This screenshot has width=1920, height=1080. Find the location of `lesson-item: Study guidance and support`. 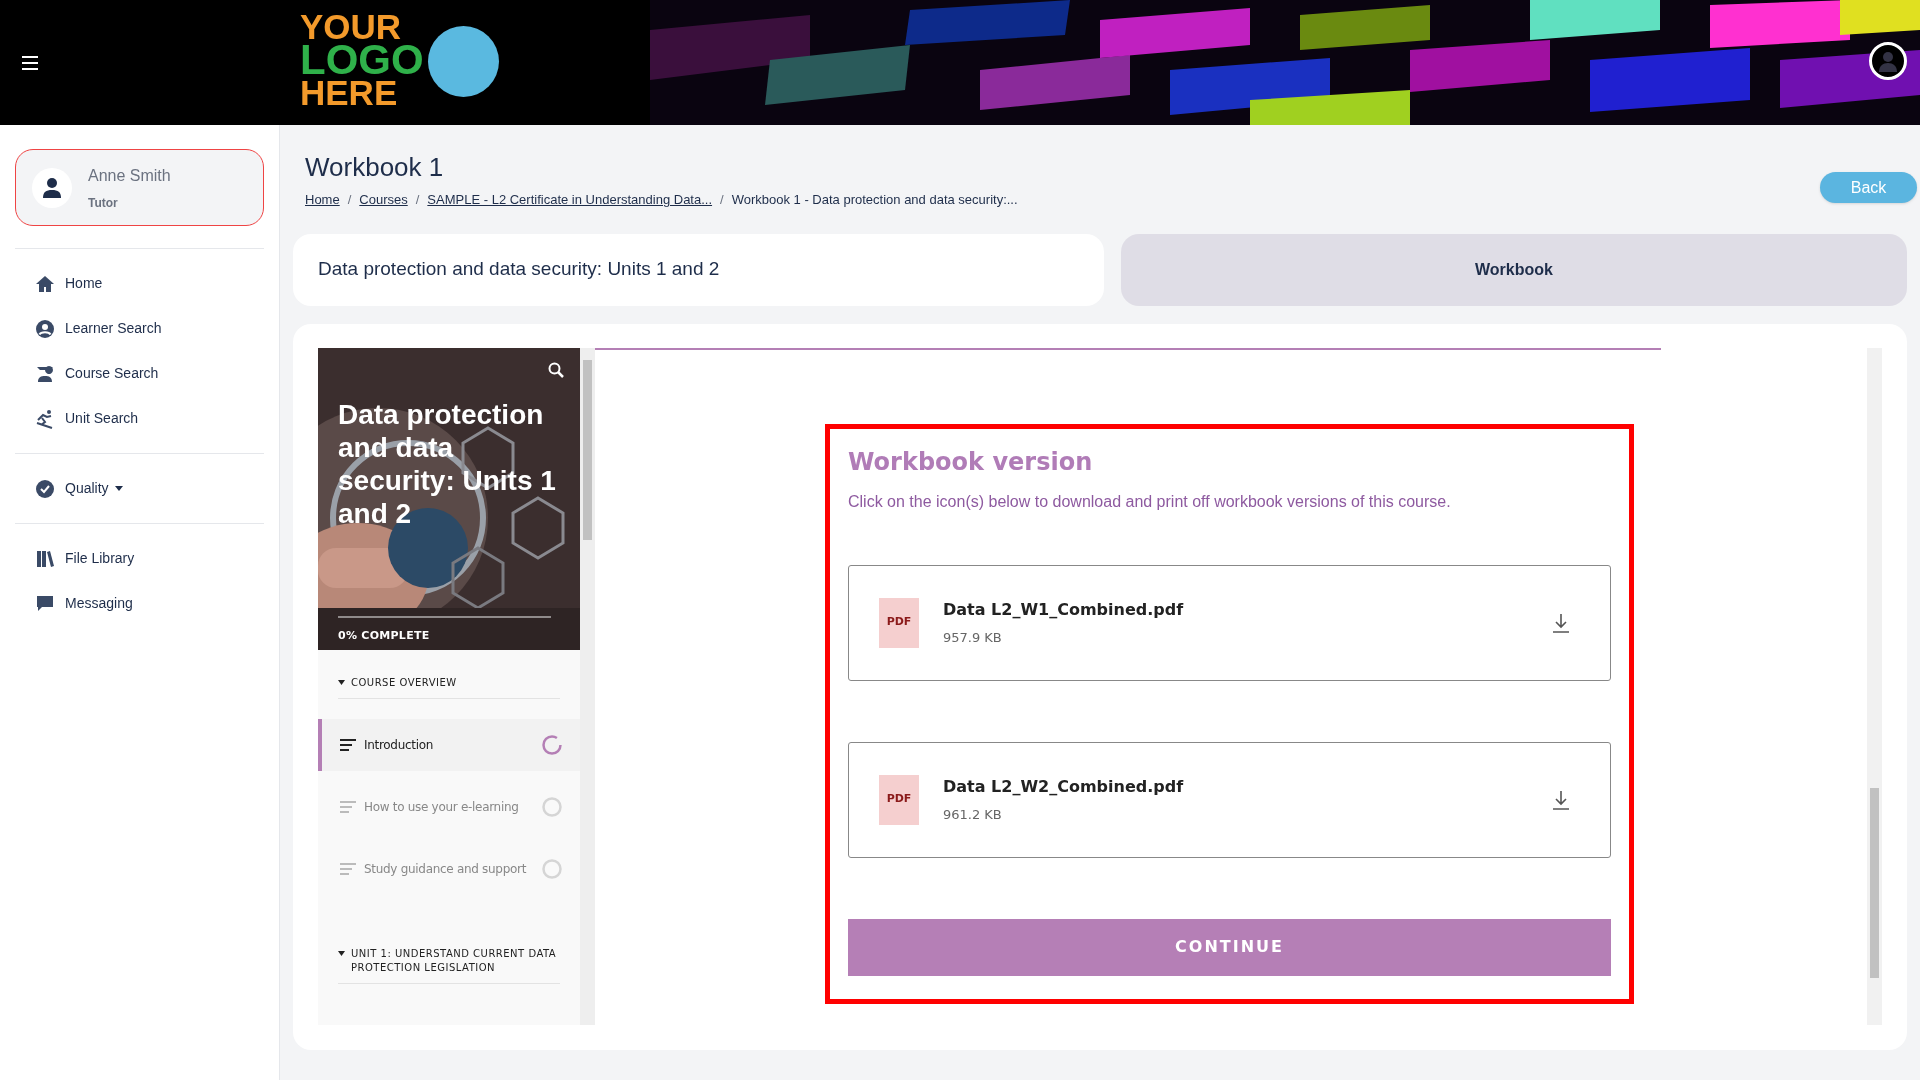

lesson-item: Study guidance and support is located at coordinates (449, 868).